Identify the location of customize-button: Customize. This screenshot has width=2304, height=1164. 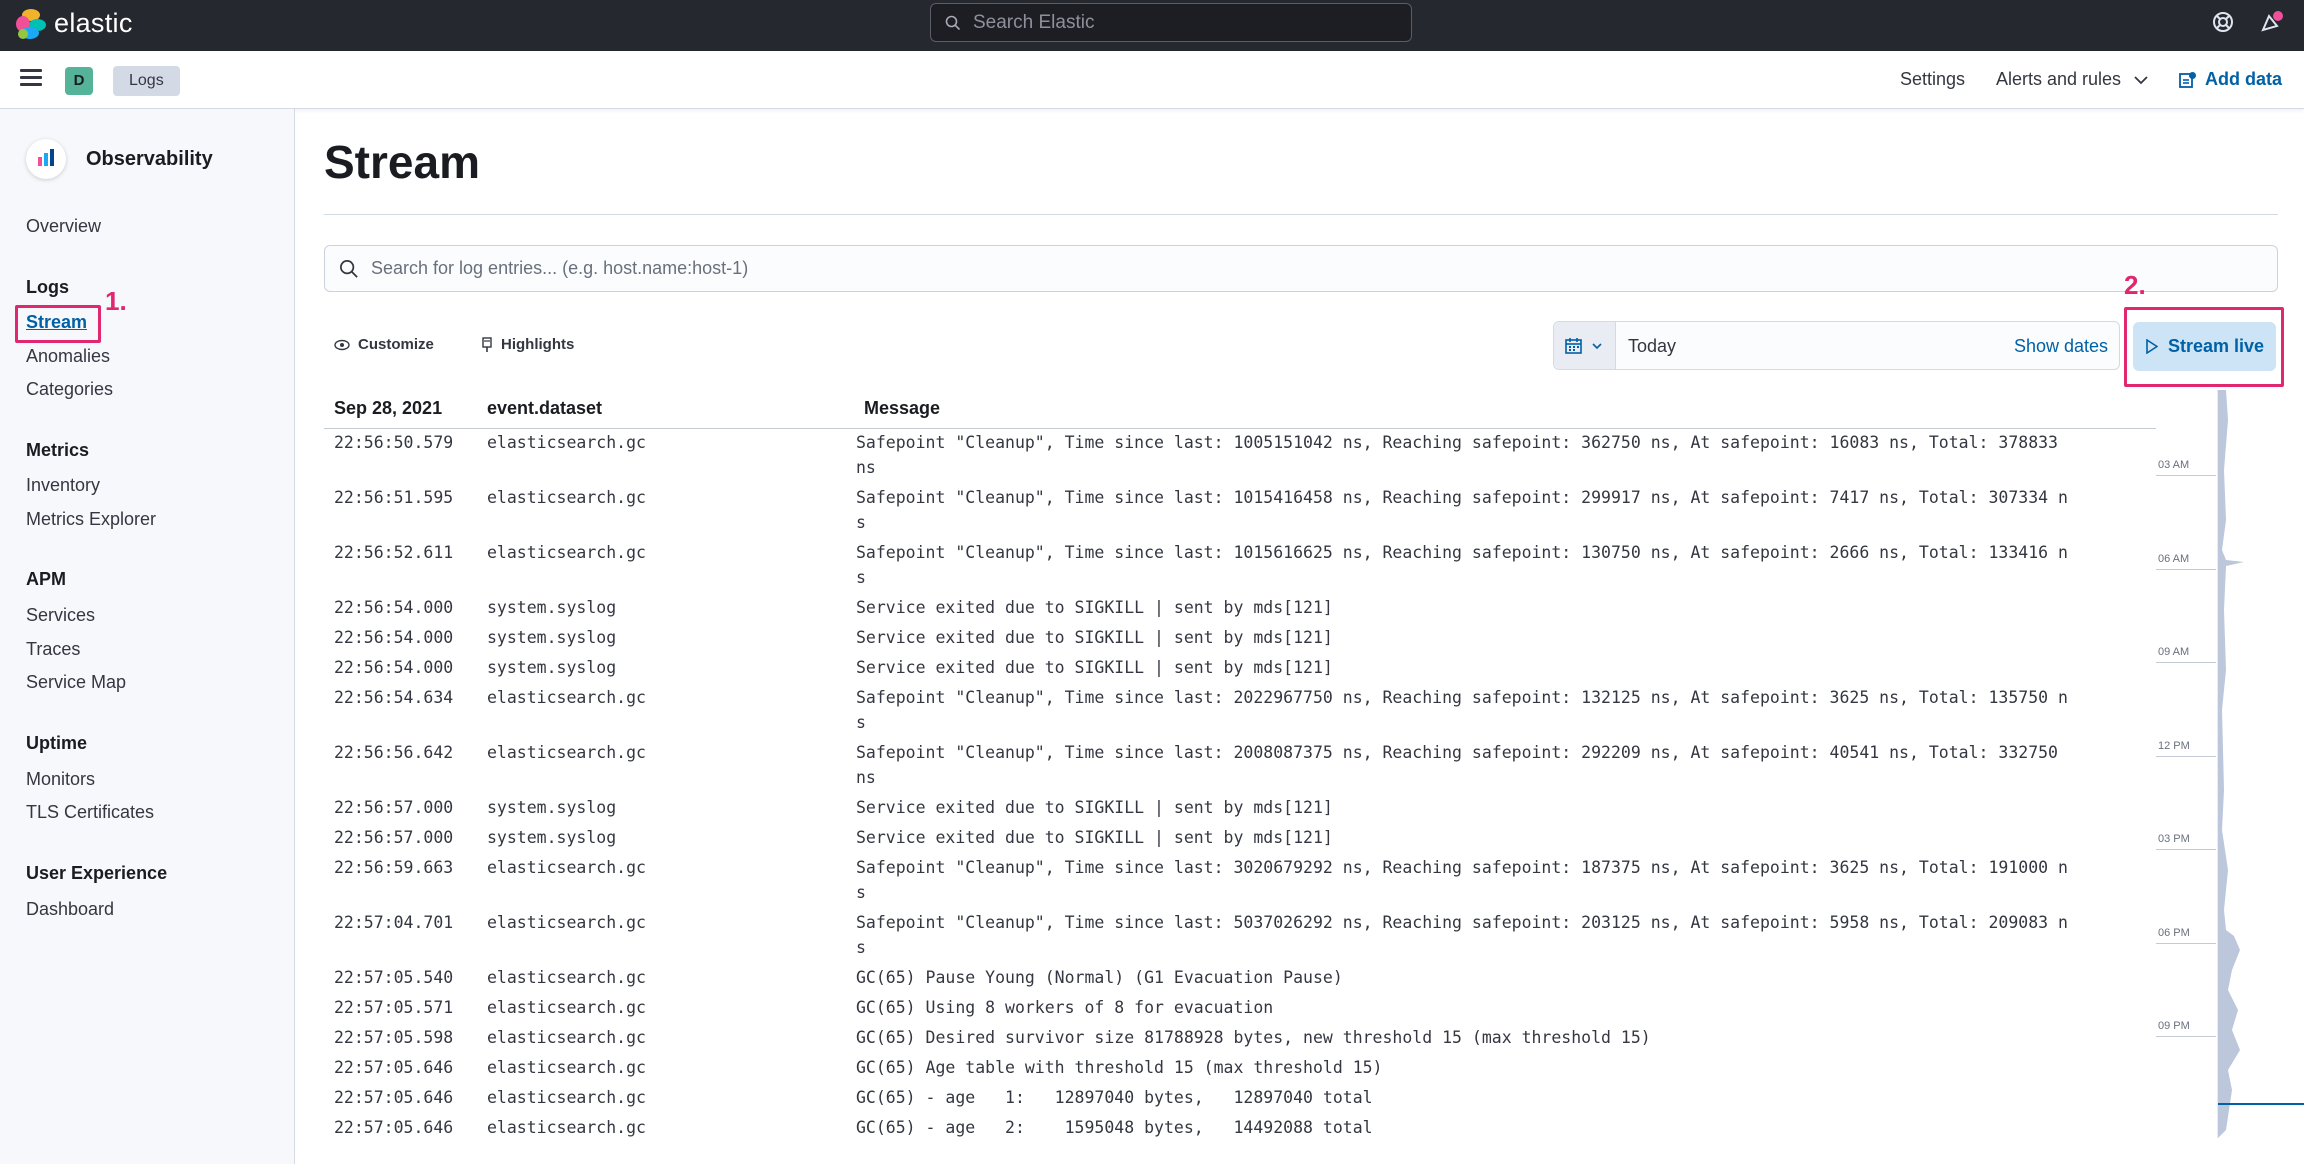
(384, 344).